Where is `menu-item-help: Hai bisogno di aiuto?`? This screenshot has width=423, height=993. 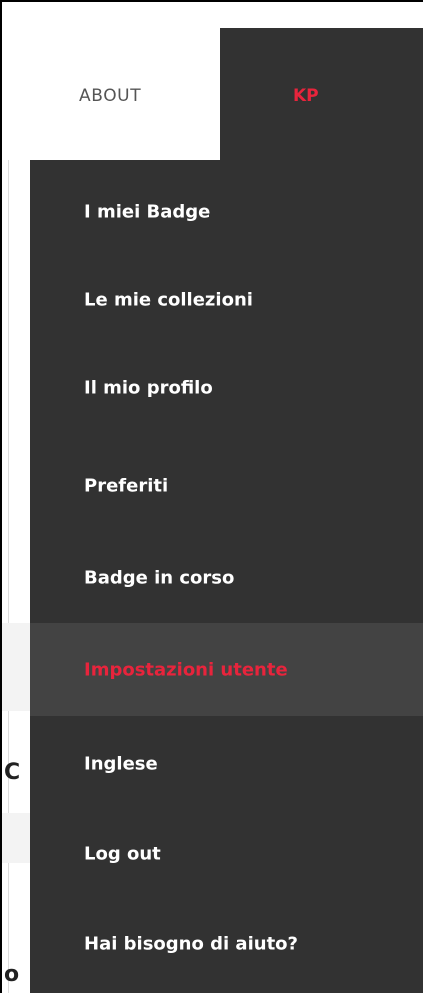 menu-item-help: Hai bisogno di aiuto? is located at coordinates (226, 944).